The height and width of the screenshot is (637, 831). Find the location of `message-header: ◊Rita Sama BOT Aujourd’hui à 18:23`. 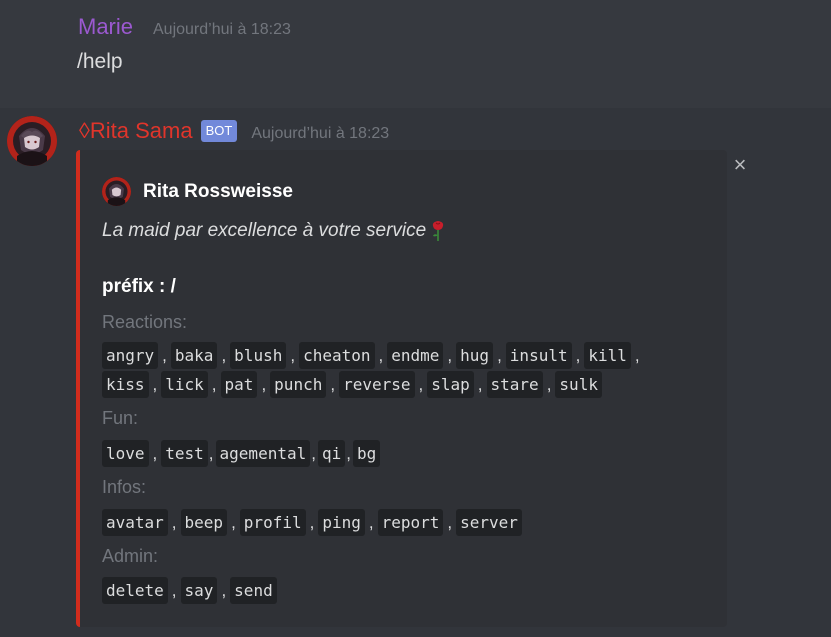

message-header: ◊Rita Sama BOT Aujourd’hui à 18:23 is located at coordinates (234, 131).